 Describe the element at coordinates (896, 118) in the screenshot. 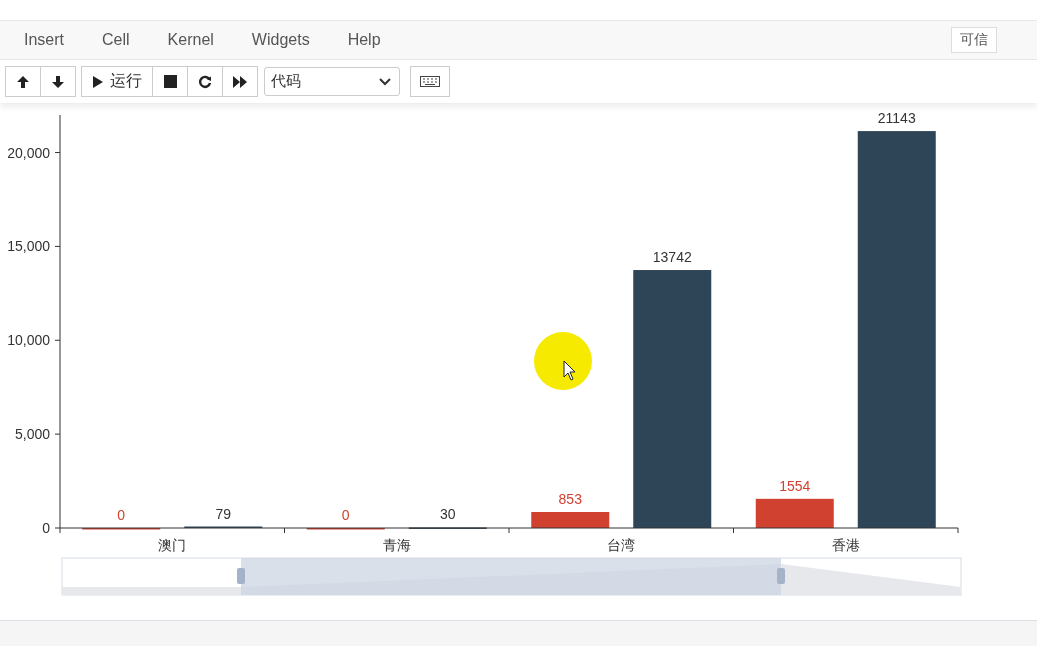

I see `data-label: 21143` at that location.